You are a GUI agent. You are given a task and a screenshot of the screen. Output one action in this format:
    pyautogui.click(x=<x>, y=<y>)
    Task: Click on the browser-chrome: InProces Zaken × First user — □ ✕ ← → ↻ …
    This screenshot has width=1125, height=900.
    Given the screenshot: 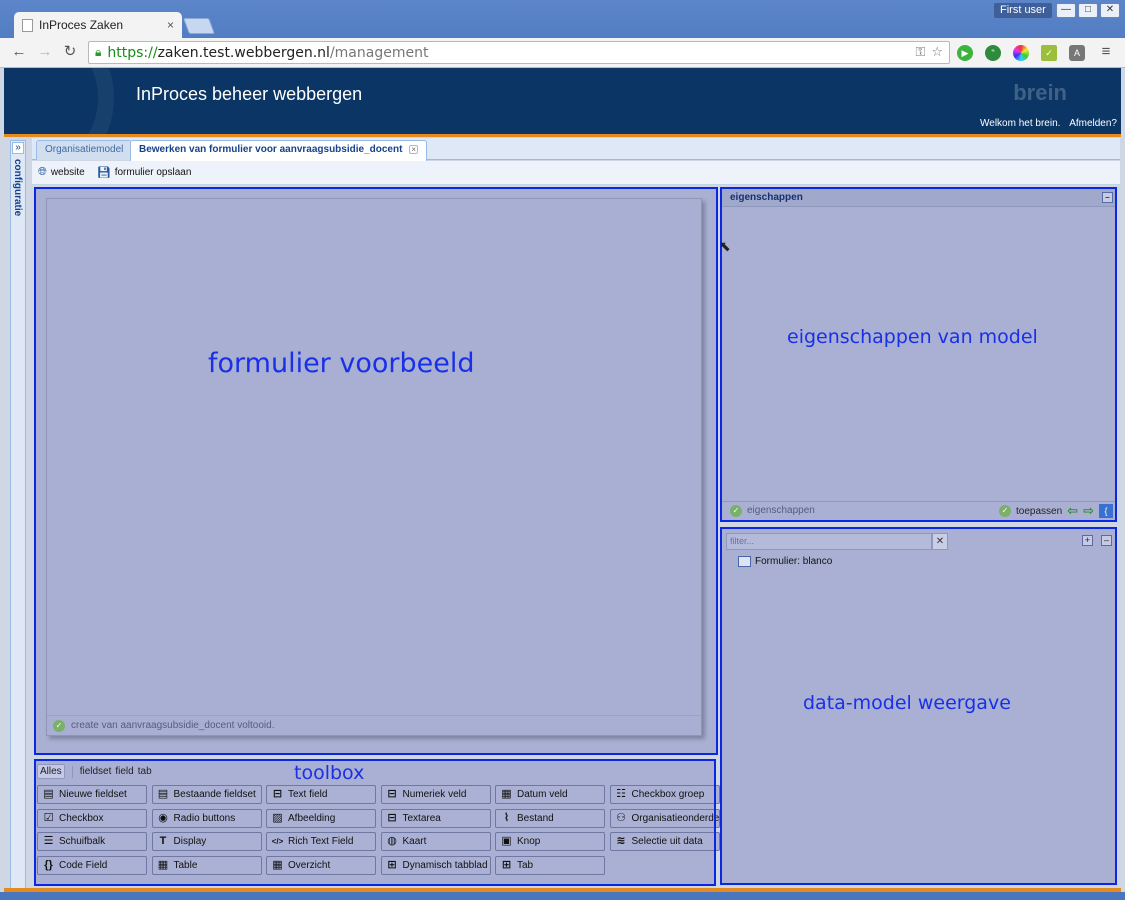 What is the action you would take?
    pyautogui.click(x=562, y=34)
    